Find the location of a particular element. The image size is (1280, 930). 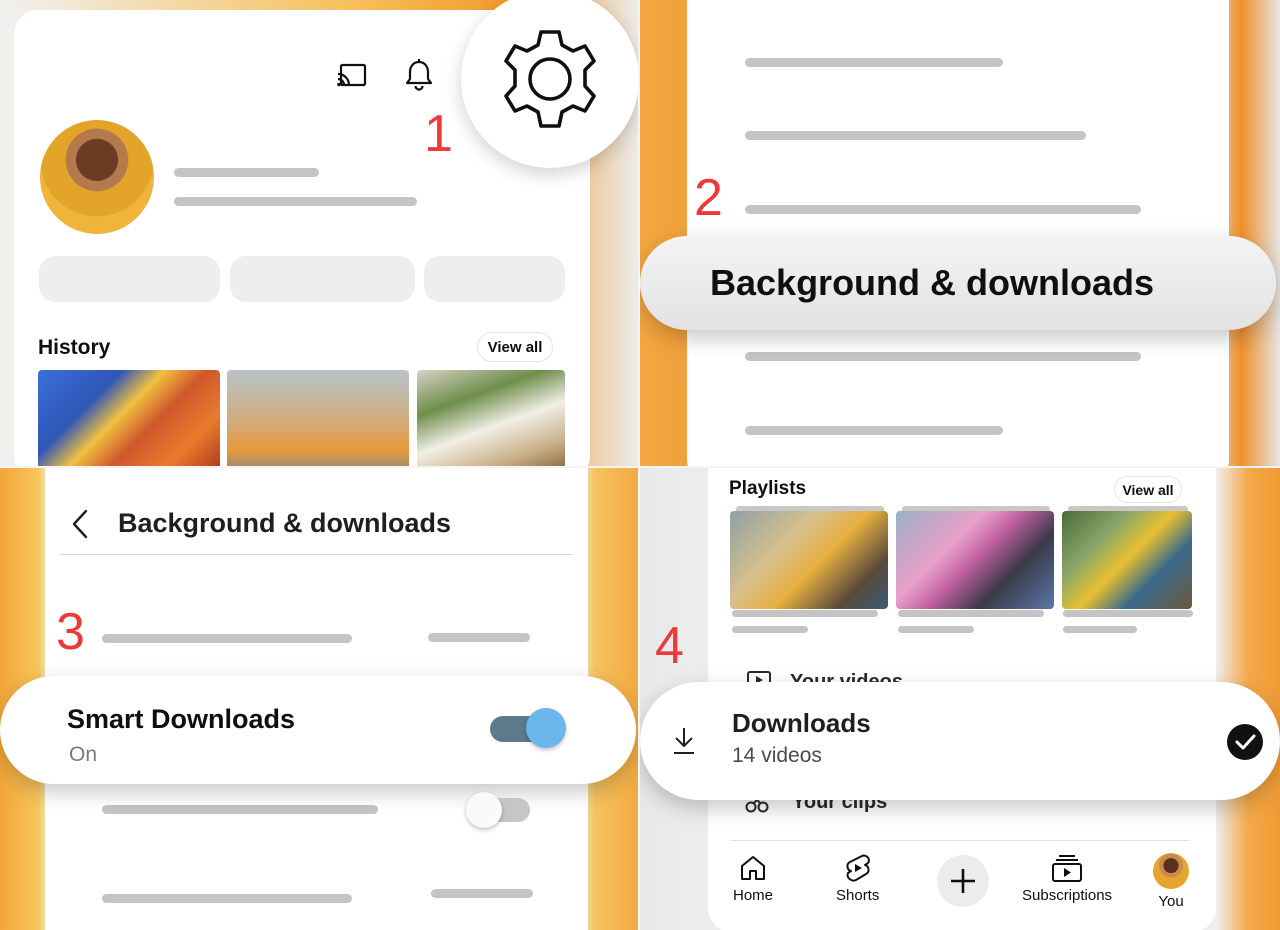

page-title: Background & downloads is located at coordinates (285, 523).